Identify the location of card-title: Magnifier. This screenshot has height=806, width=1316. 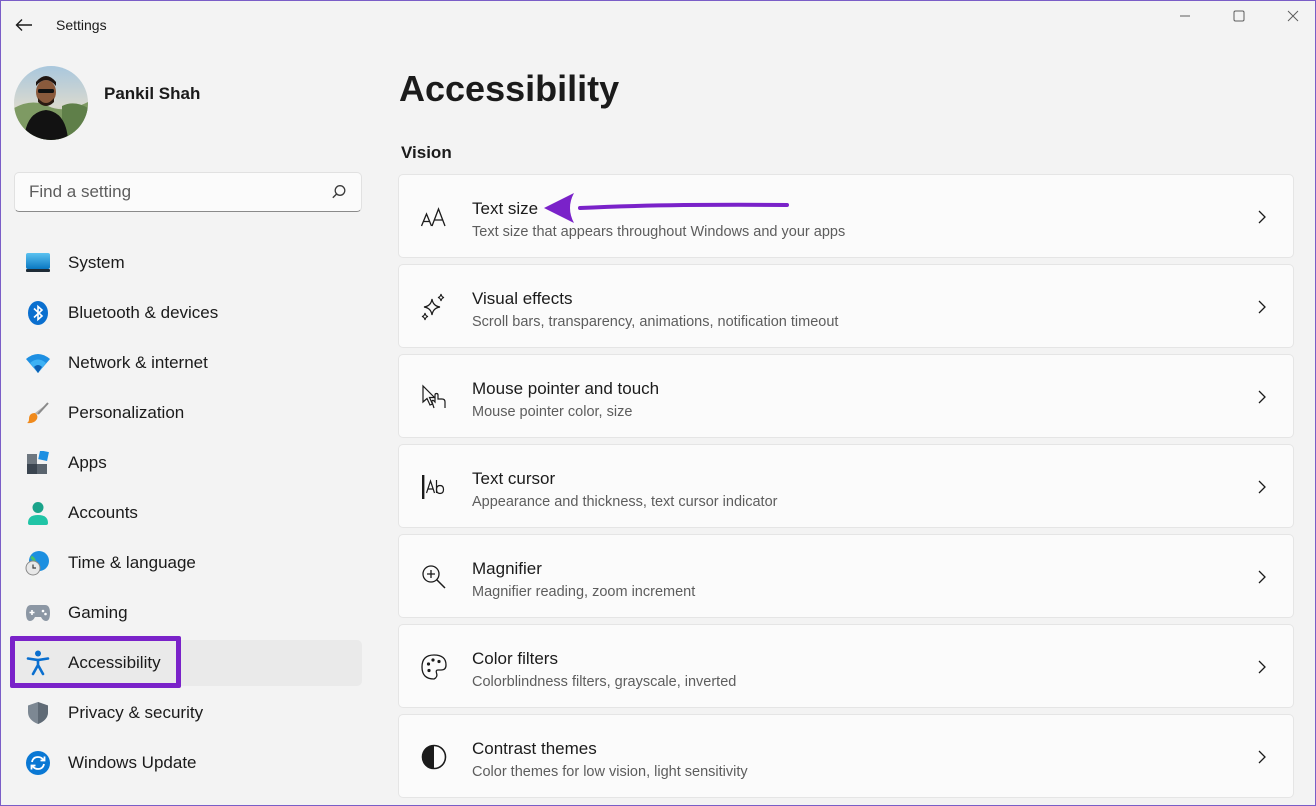
(507, 568).